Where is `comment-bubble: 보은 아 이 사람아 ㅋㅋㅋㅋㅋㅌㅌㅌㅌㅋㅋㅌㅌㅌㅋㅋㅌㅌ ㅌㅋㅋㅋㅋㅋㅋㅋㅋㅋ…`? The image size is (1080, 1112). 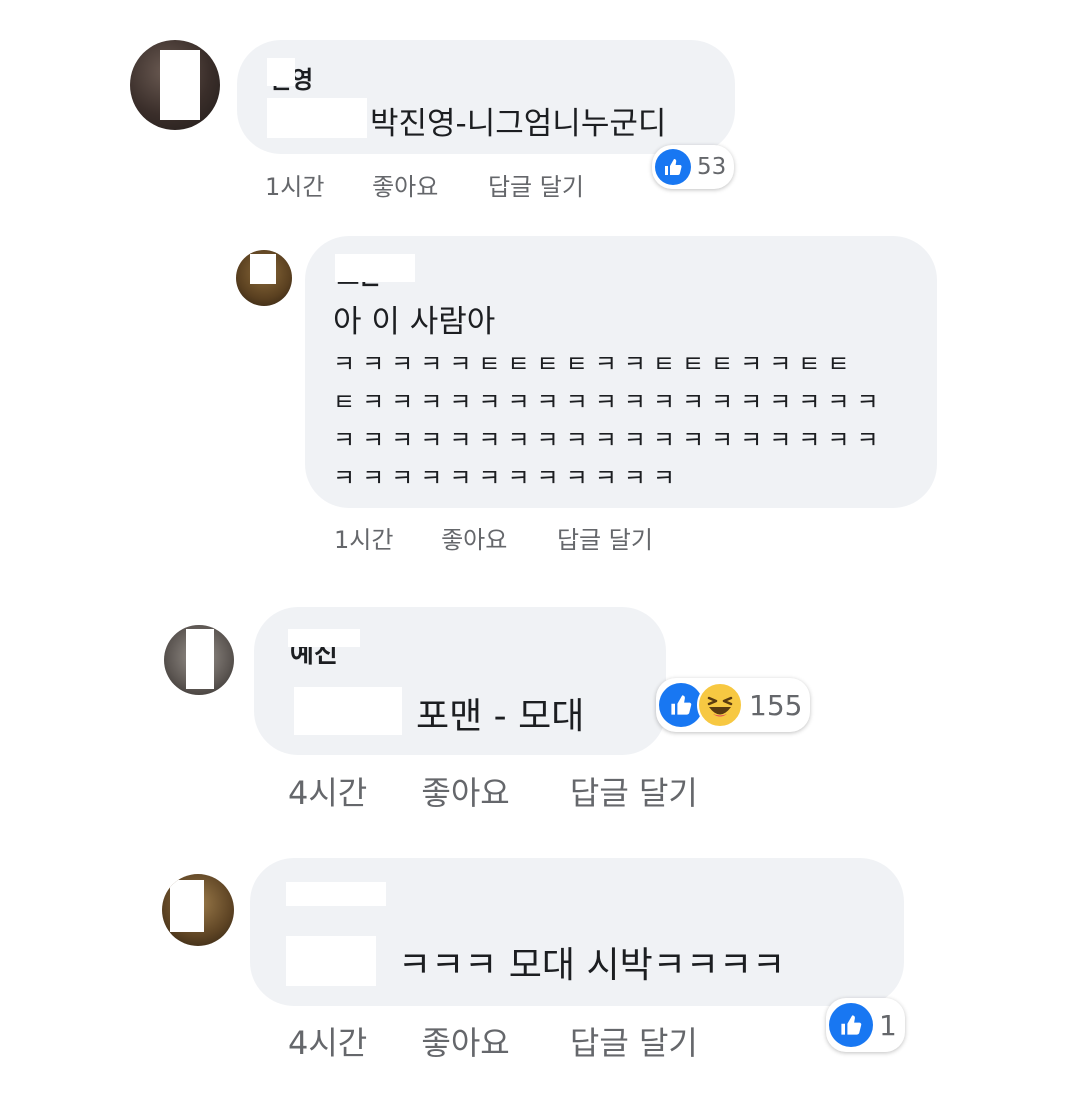 comment-bubble: 보은 아 이 사람아 ㅋㅋㅋㅋㅋㅌㅌㅌㅌㅋㅋㅌㅌㅌㅋㅋㅌㅌ ㅌㅋㅋㅋㅋㅋㅋㅋㅋㅋ… is located at coordinates (621, 372).